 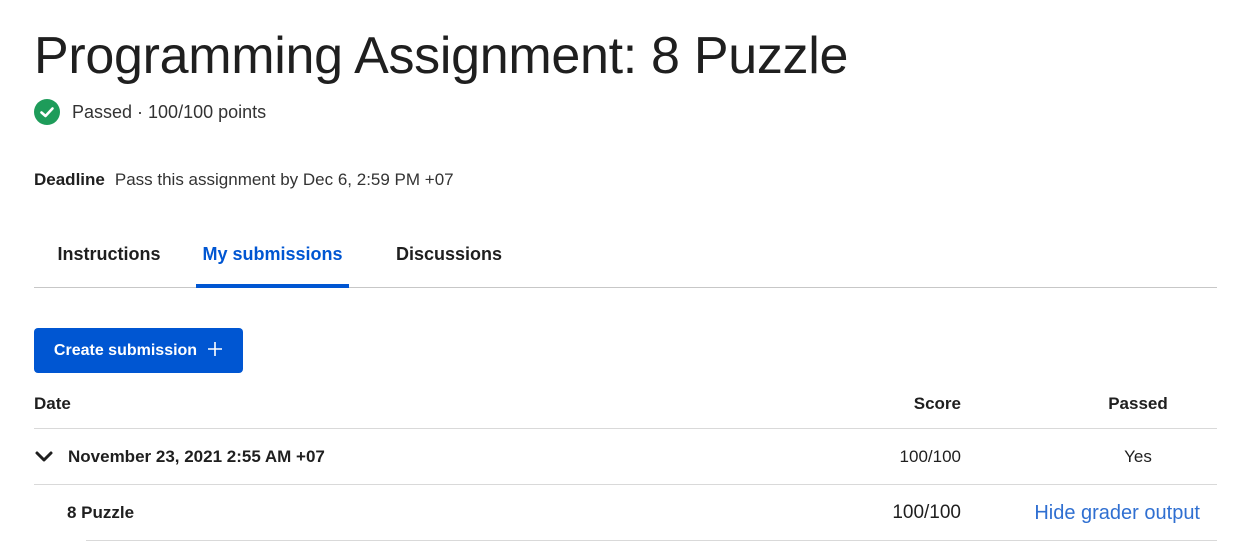 What do you see at coordinates (47, 112) in the screenshot?
I see `check-circle-icon` at bounding box center [47, 112].